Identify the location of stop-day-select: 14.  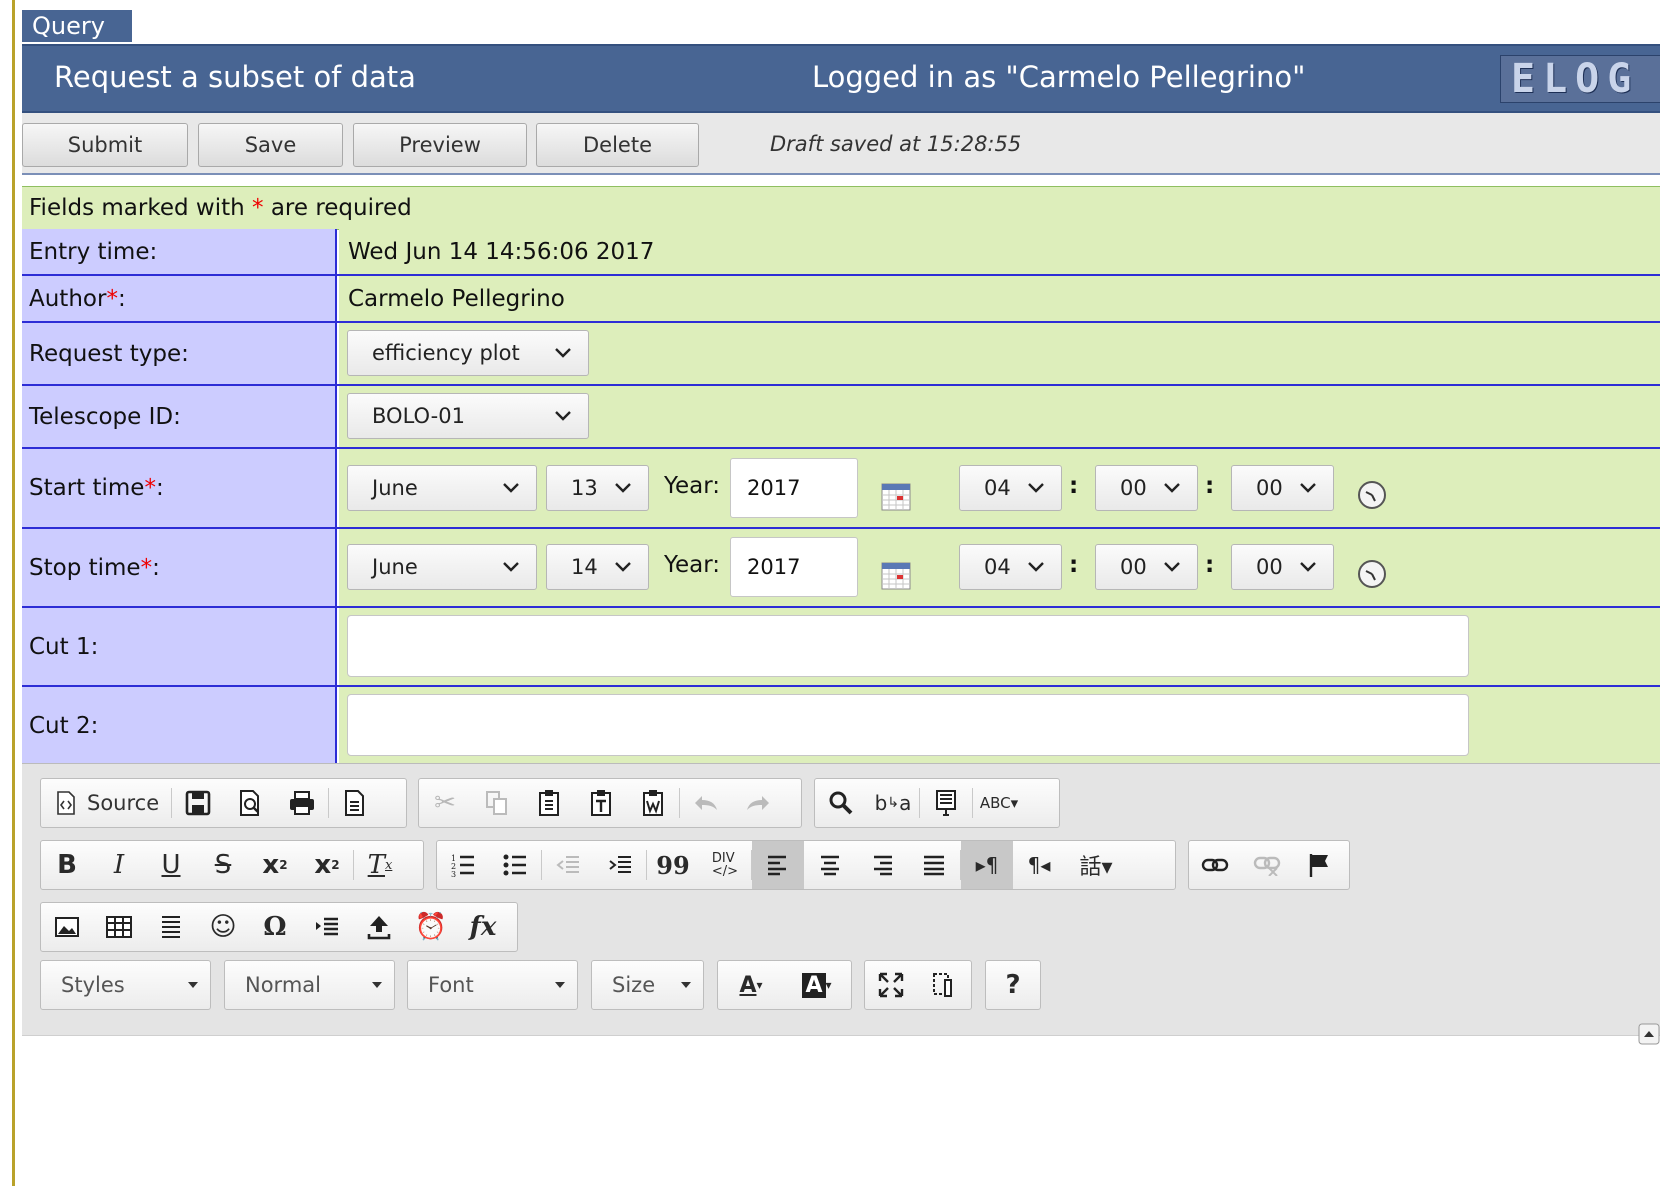
(597, 567).